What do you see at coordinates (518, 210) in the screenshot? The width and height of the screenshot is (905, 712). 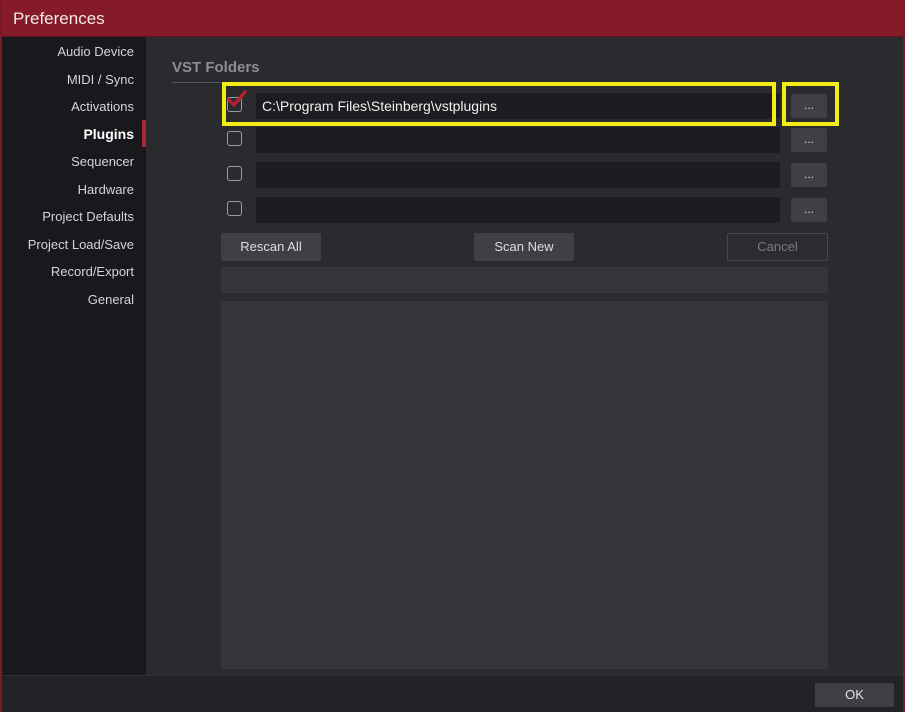 I see `folder-4-path-field` at bounding box center [518, 210].